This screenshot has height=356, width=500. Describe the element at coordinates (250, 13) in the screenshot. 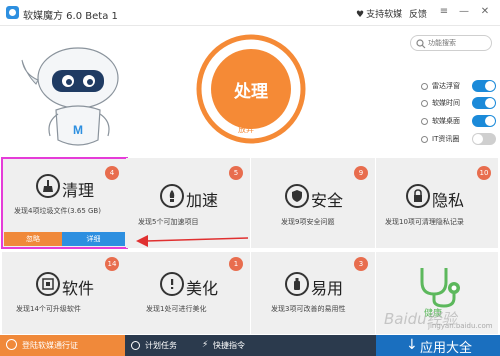

I see `title-bar: 软媒魔方 6.0 Beta 1 ♥ 支持软媒 反馈 ≡ — ✕` at that location.